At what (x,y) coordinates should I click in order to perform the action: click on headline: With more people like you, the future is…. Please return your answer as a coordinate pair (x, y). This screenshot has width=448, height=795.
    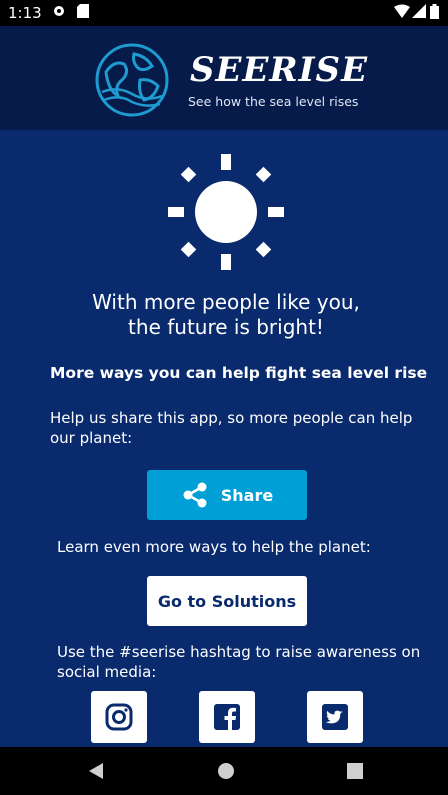
    Looking at the image, I should click on (224, 315).